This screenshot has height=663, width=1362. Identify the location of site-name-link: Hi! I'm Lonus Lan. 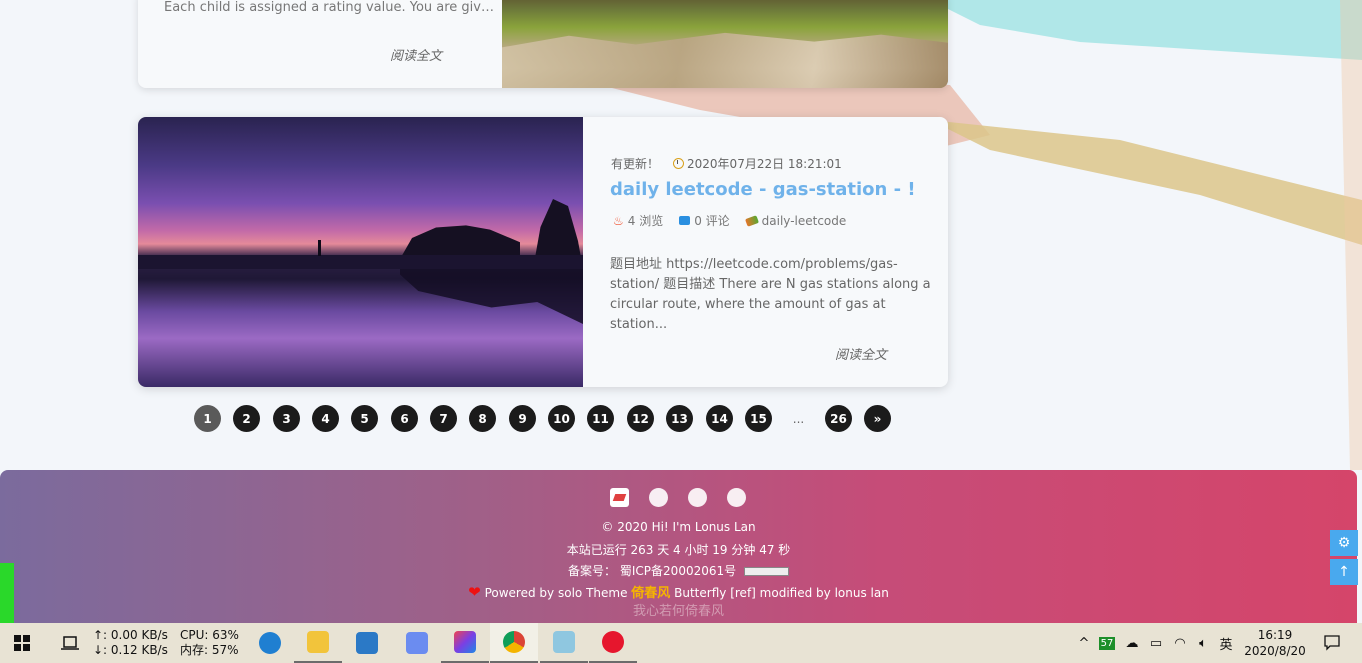
(704, 527).